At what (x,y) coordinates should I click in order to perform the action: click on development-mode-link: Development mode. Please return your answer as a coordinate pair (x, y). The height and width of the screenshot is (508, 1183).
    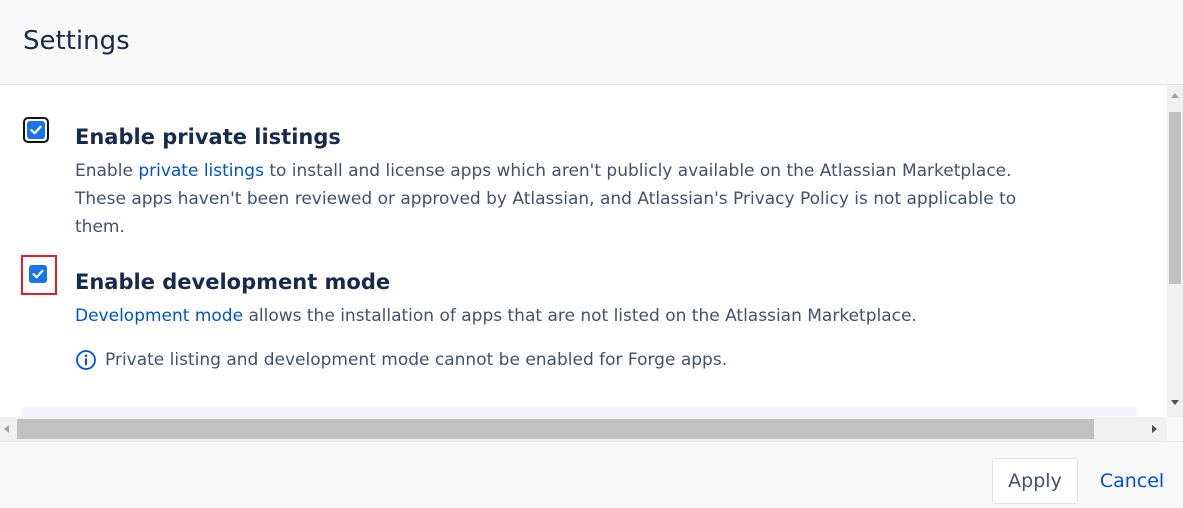
    Looking at the image, I should click on (159, 316).